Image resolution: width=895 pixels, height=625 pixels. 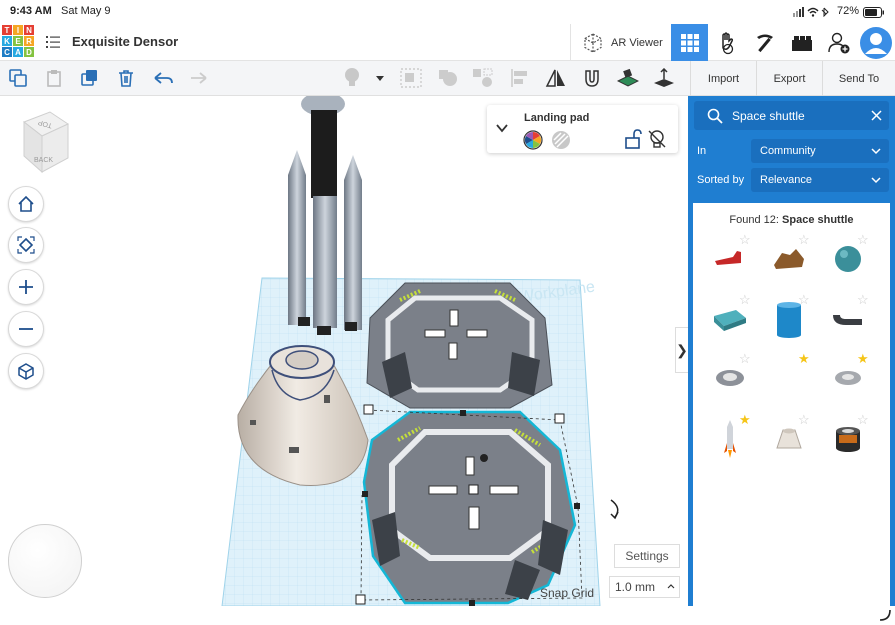 What do you see at coordinates (633, 139) in the screenshot?
I see `unlock-icon` at bounding box center [633, 139].